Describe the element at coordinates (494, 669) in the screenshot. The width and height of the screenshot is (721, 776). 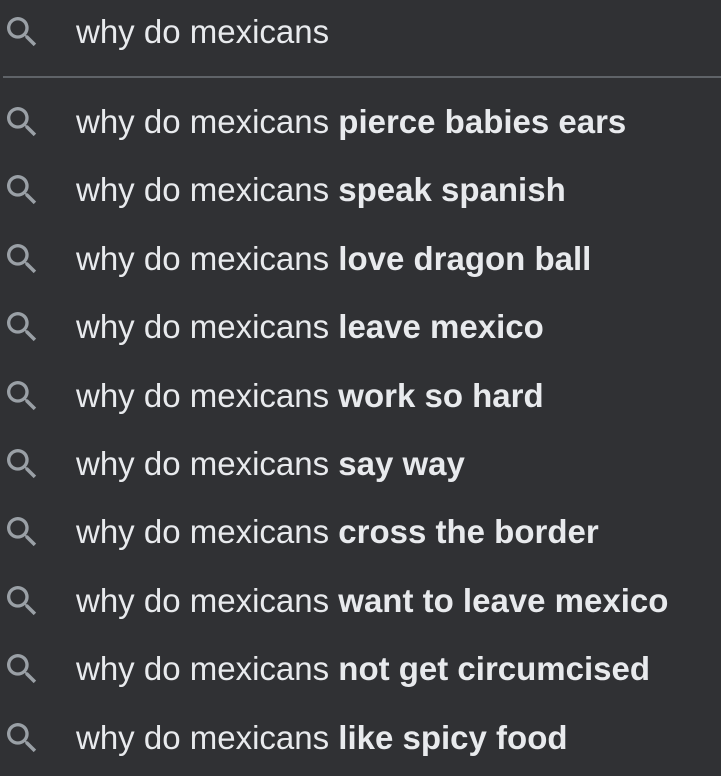
I see `suggestion-completion: not get circumcised` at that location.